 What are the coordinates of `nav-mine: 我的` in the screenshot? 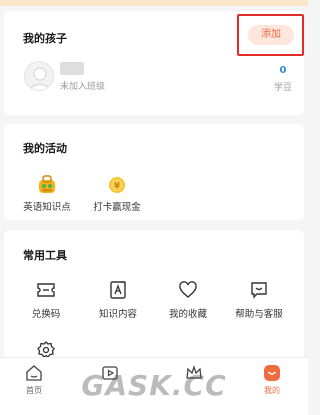 It's located at (272, 380).